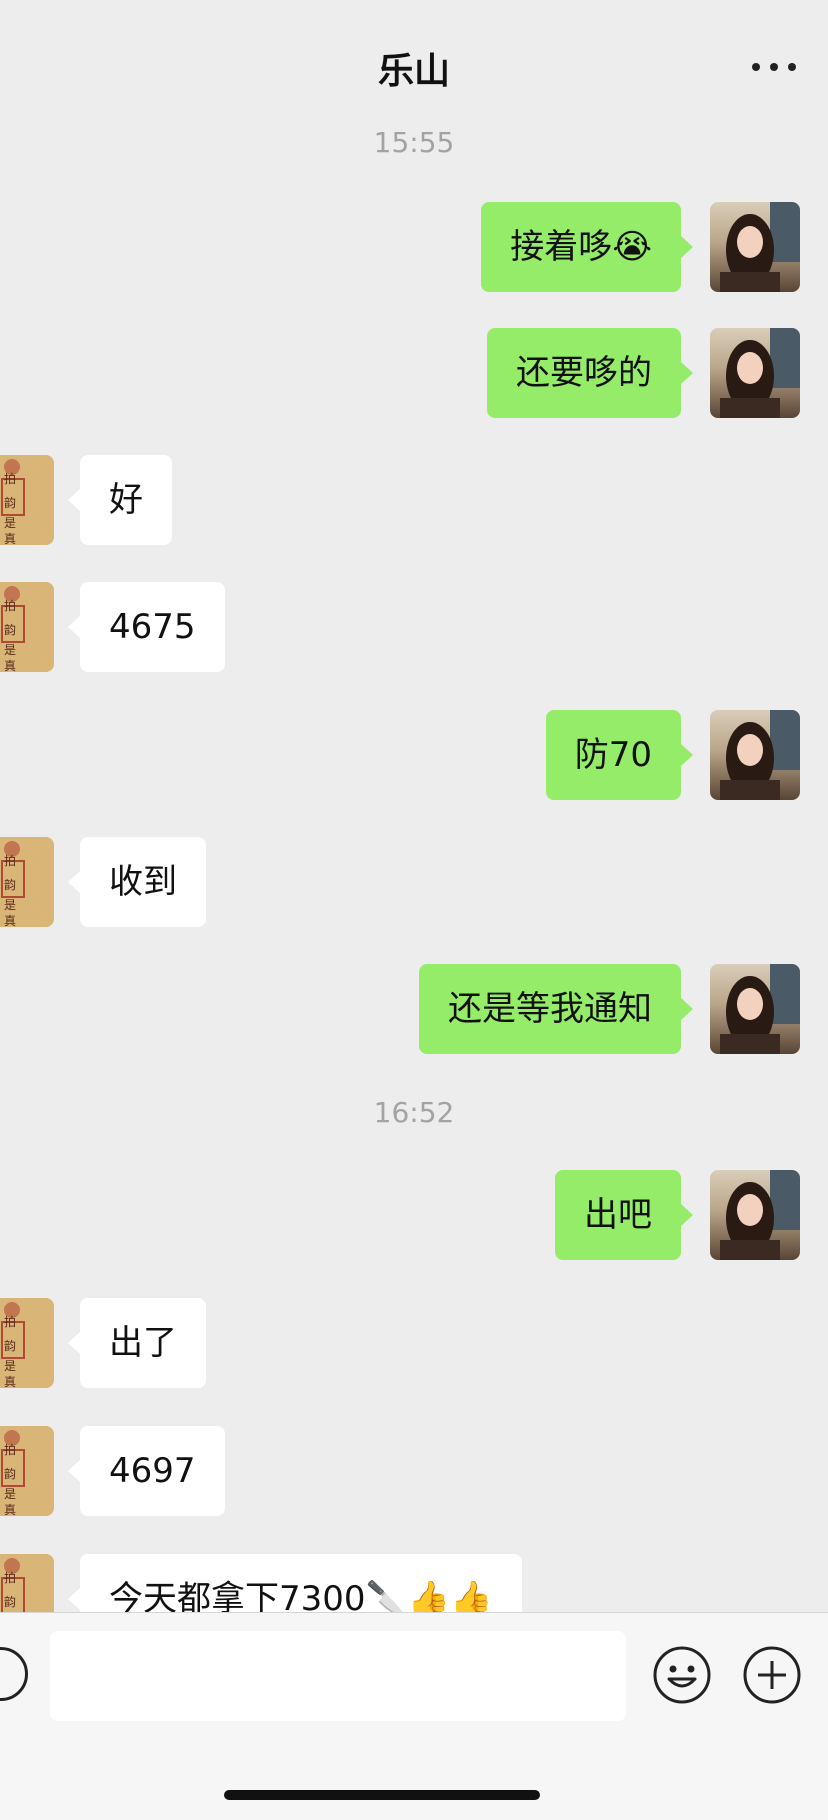 The image size is (828, 1820). What do you see at coordinates (618, 1215) in the screenshot?
I see `message-bubble: 出吧` at bounding box center [618, 1215].